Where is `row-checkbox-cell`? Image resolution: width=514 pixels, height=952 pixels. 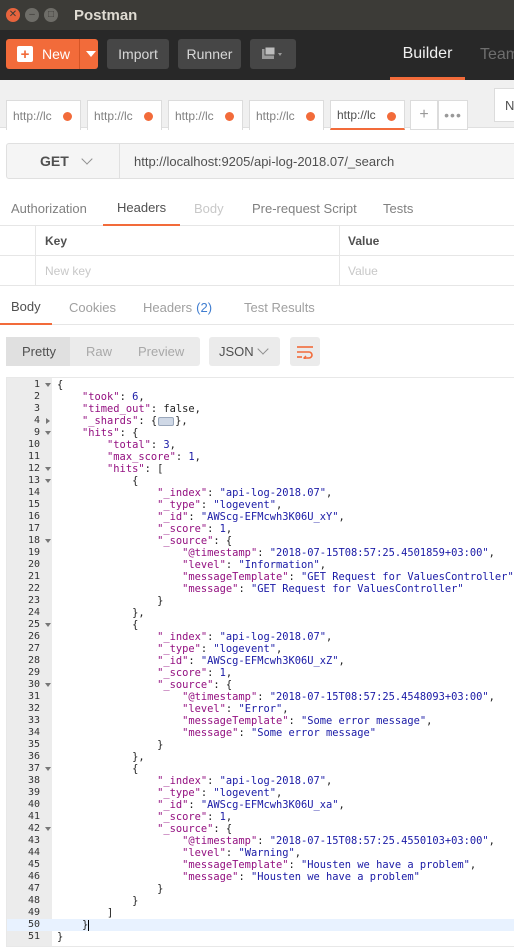
row-checkbox-cell is located at coordinates (18, 271).